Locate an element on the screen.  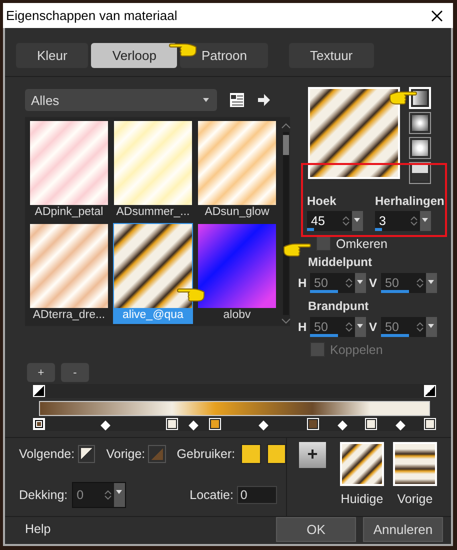
tab: Textuur is located at coordinates (331, 55).